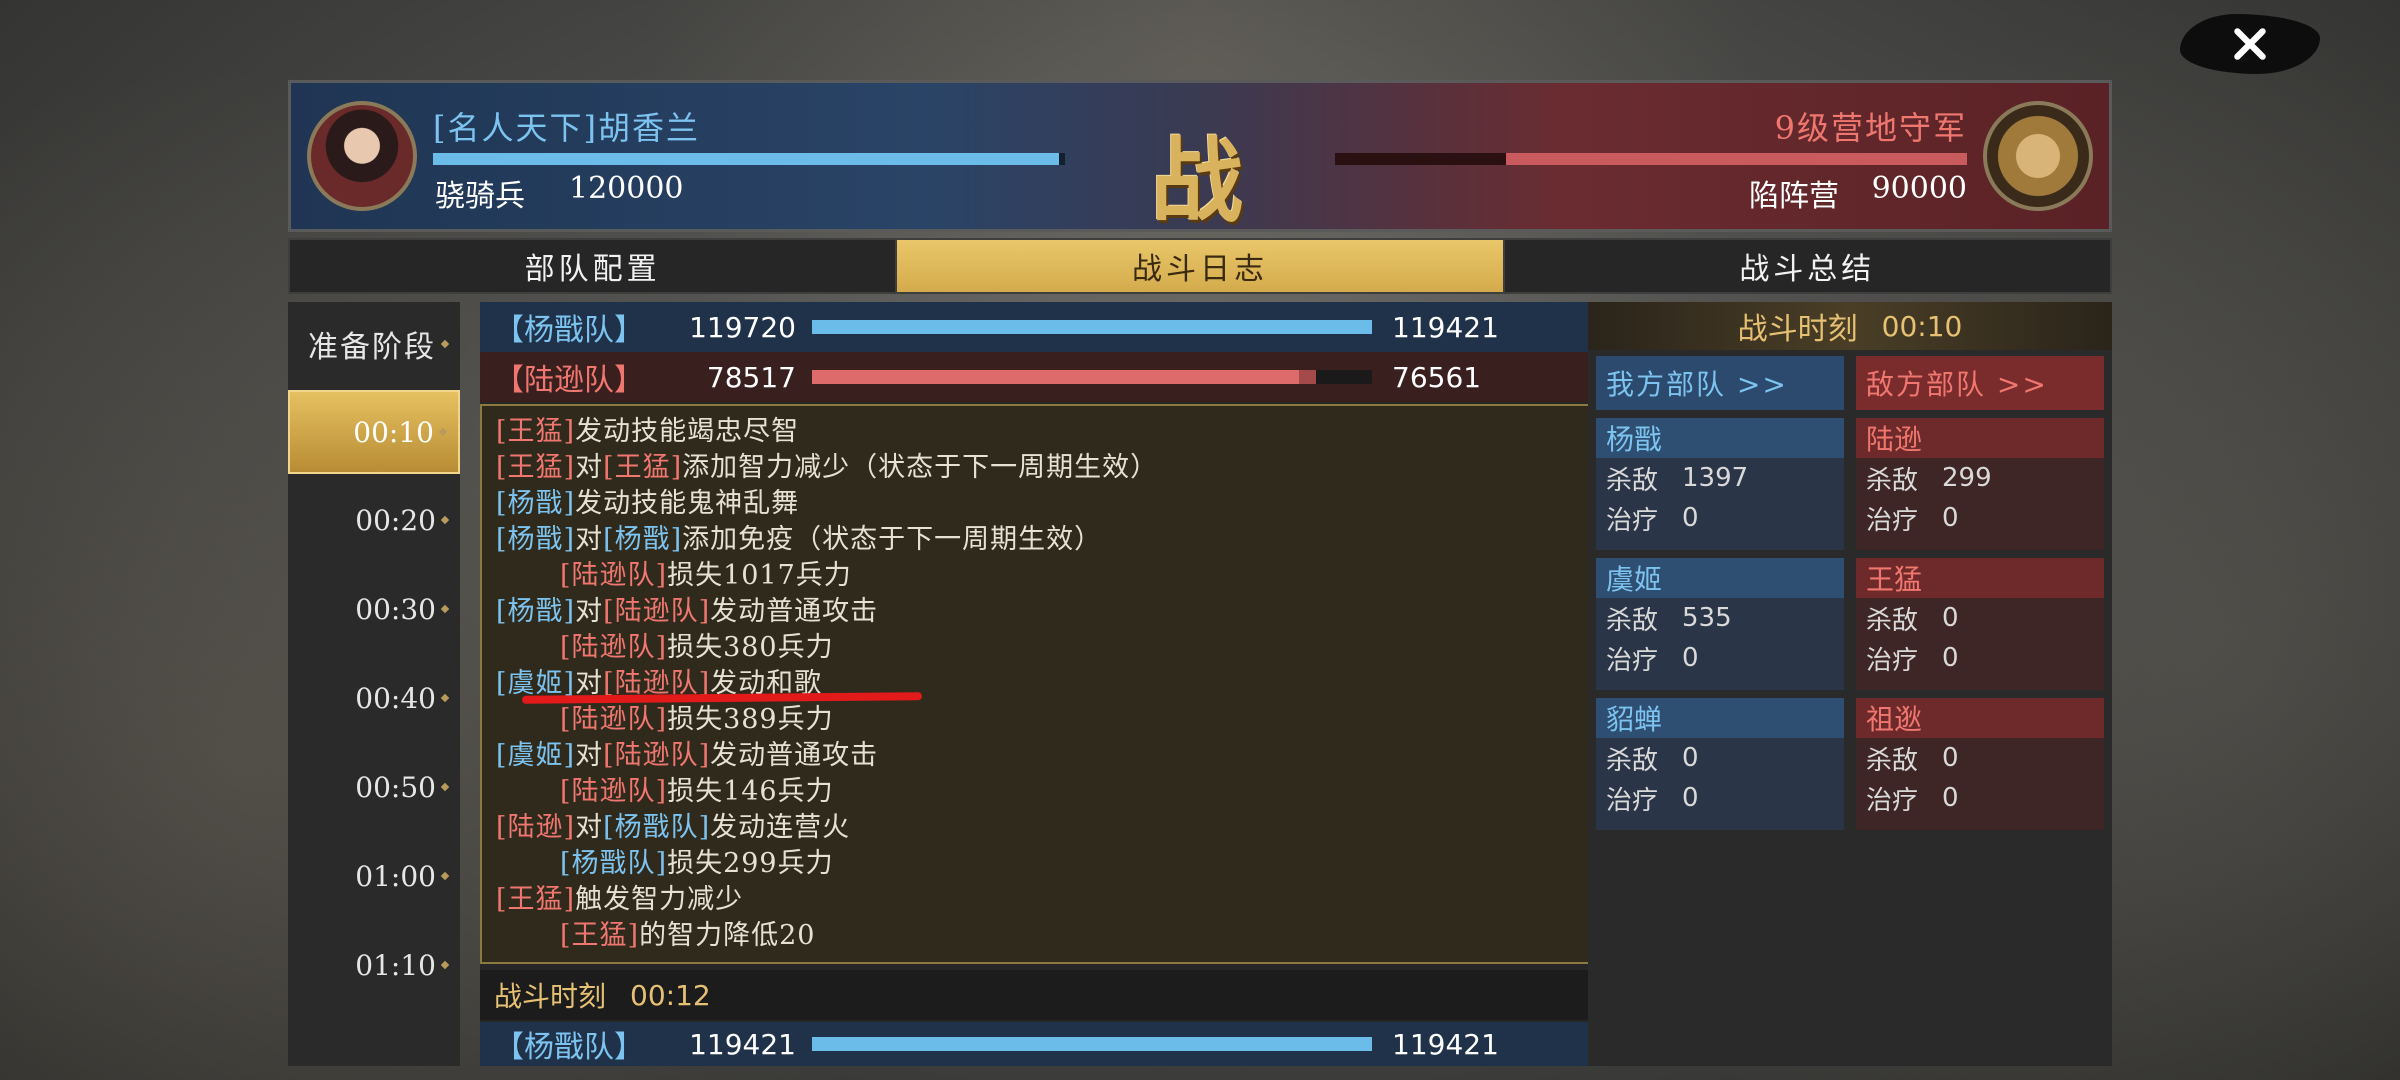 The height and width of the screenshot is (1080, 2400). What do you see at coordinates (1919, 188) in the screenshot?
I see `enemy-troop-count: 90000` at bounding box center [1919, 188].